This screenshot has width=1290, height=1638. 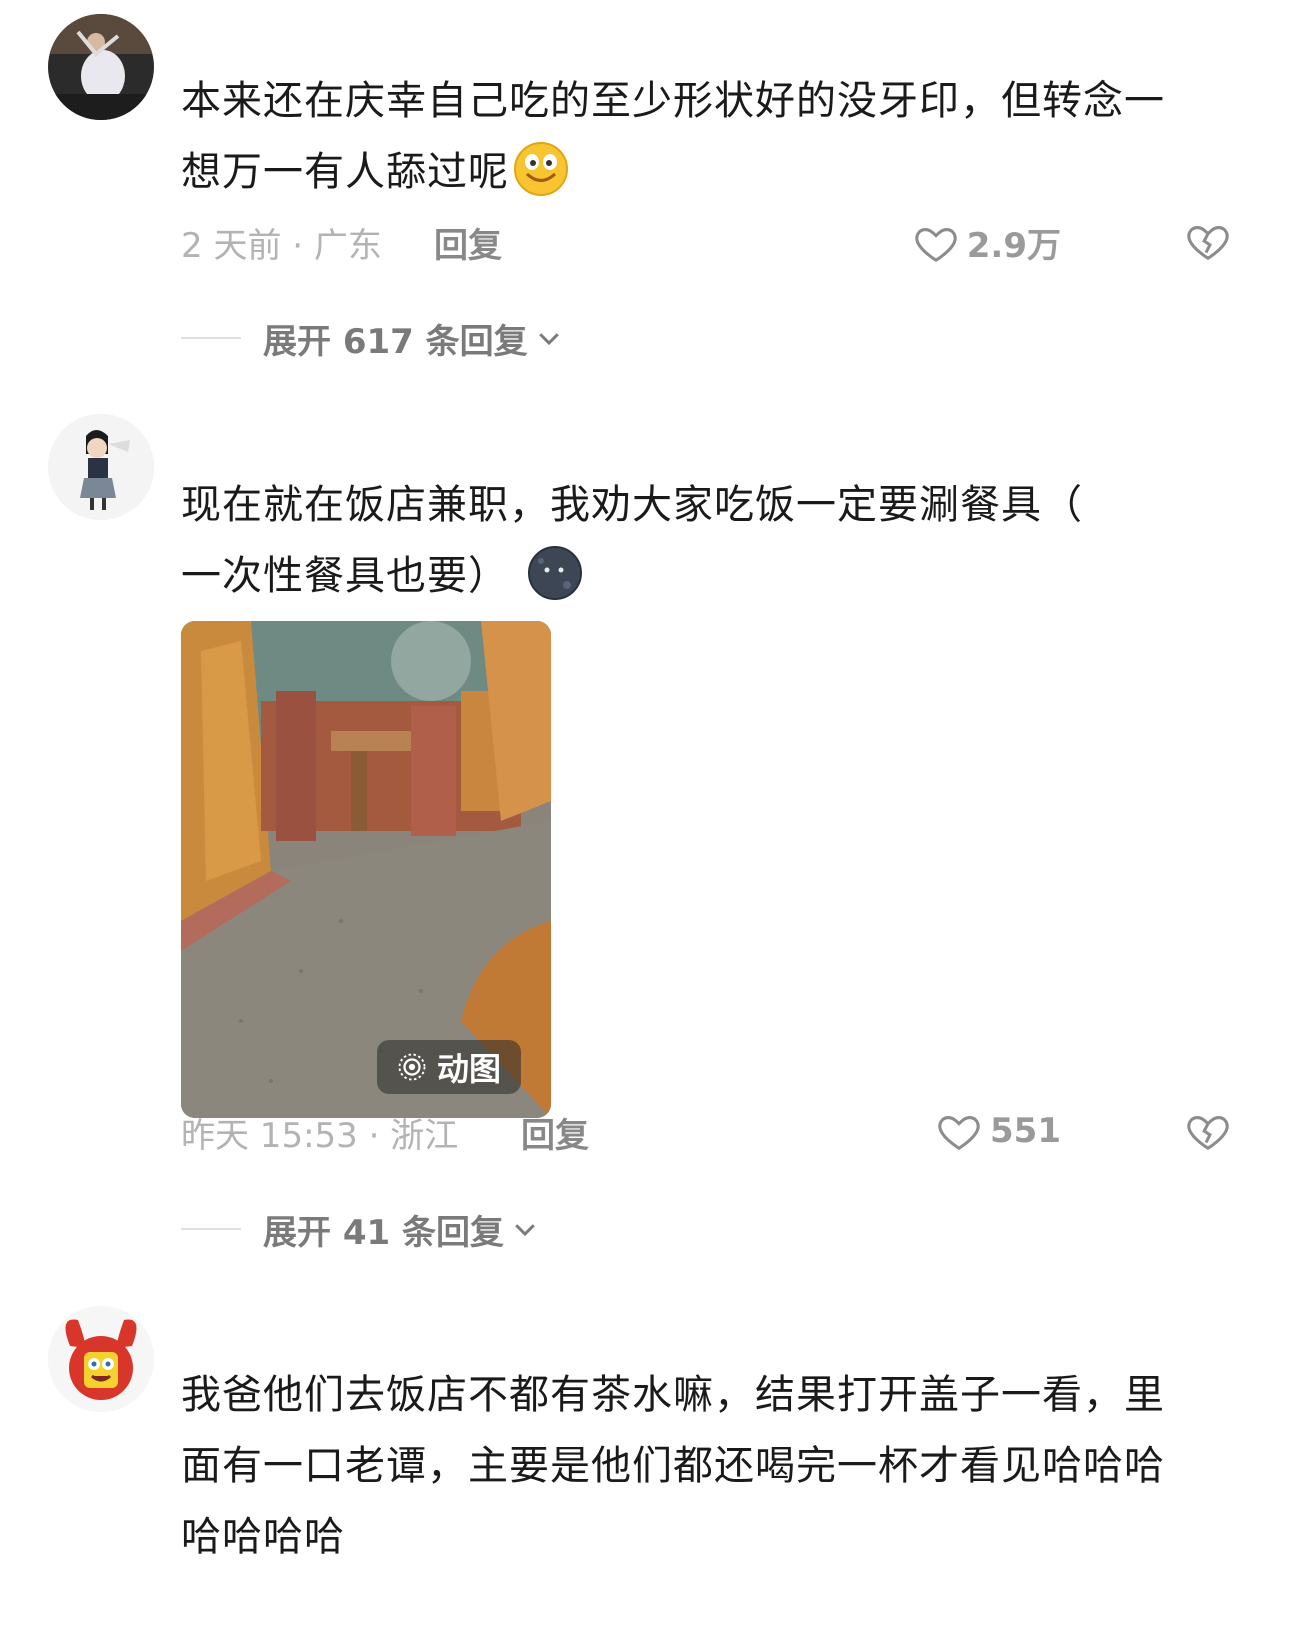 I want to click on comment-text-line: 一次性餐具也要）, so click(x=706, y=576).